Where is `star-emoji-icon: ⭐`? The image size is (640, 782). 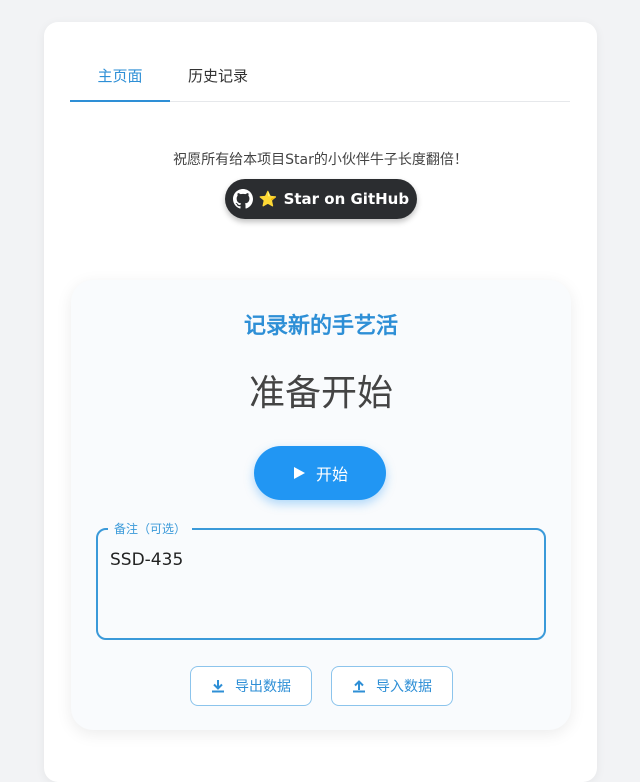 star-emoji-icon: ⭐ is located at coordinates (268, 199).